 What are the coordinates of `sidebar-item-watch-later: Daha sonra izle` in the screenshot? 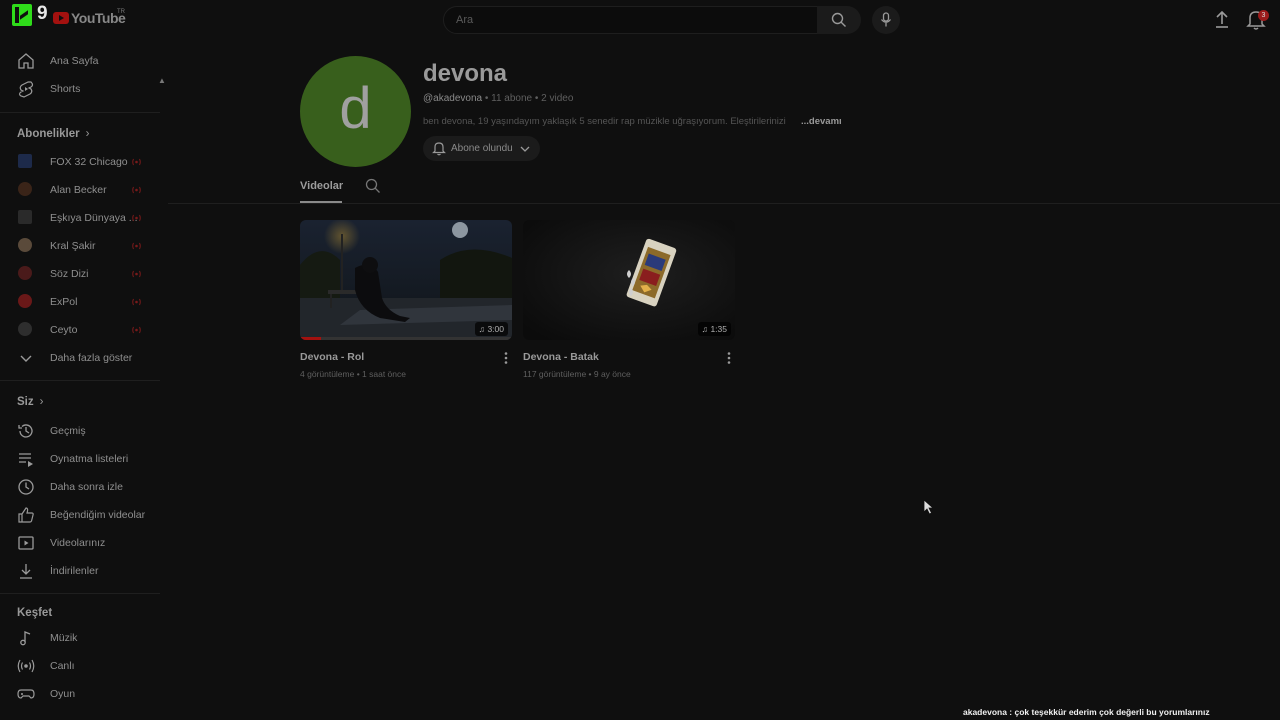 It's located at (80, 487).